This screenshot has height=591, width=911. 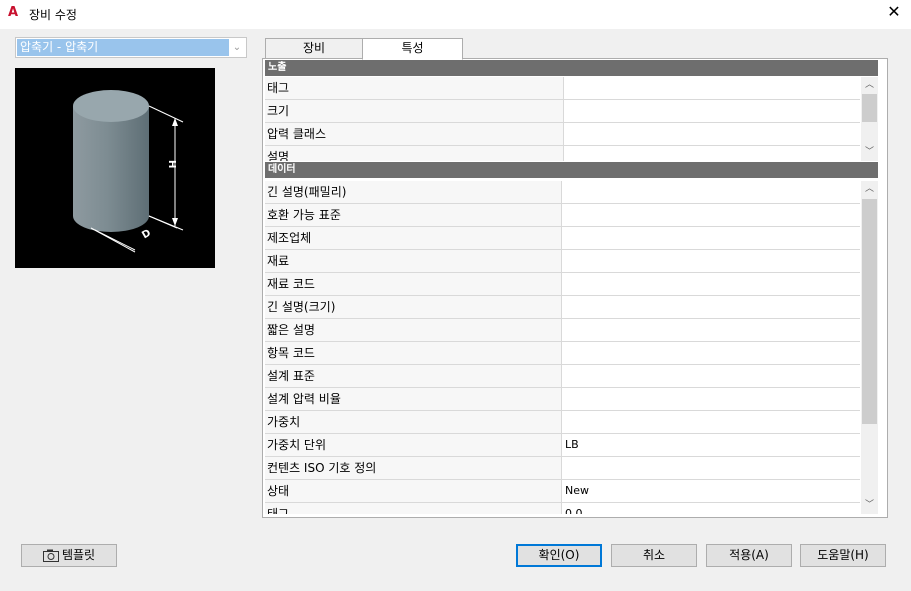 I want to click on property-row: 짧은 설명, so click(x=562, y=330).